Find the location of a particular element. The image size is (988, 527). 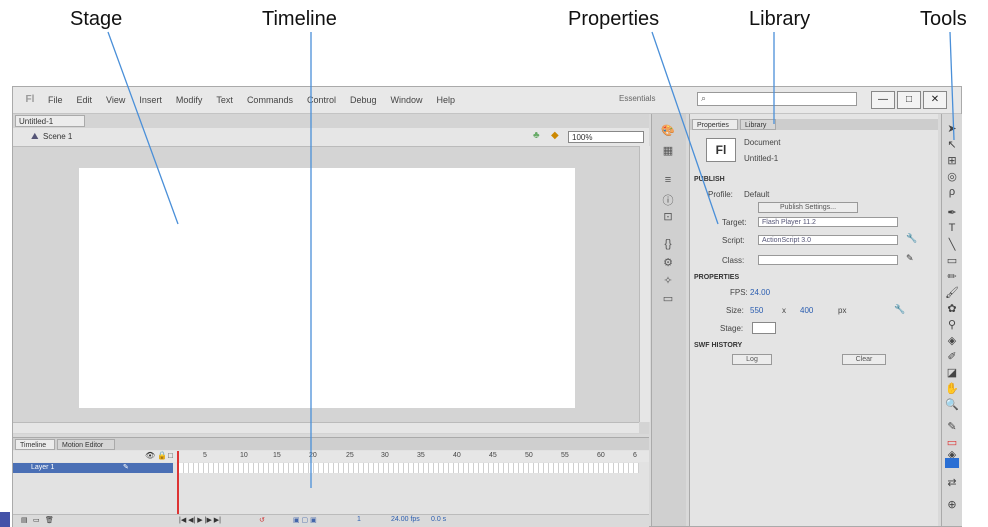

stage-color-swatch is located at coordinates (764, 328).